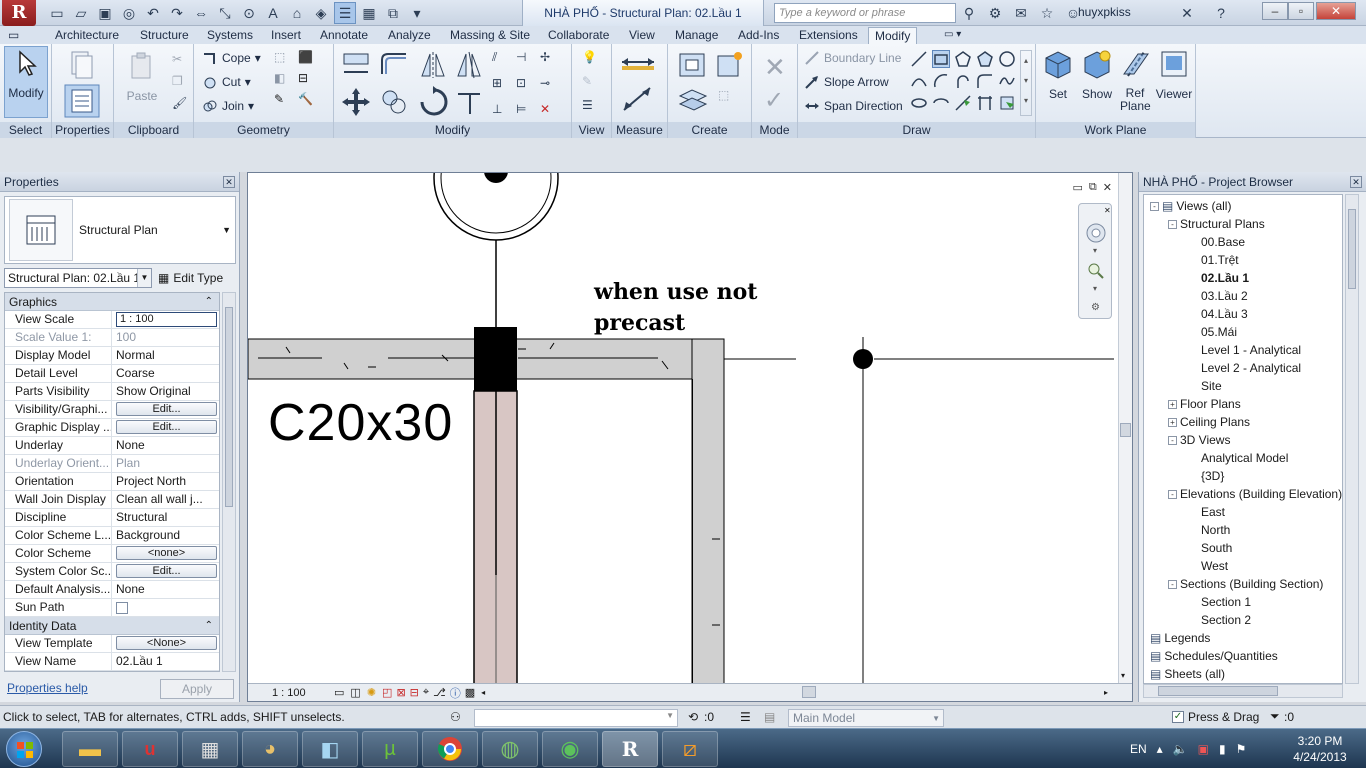  What do you see at coordinates (288, 693) in the screenshot?
I see `view-scale: 1 : 100` at bounding box center [288, 693].